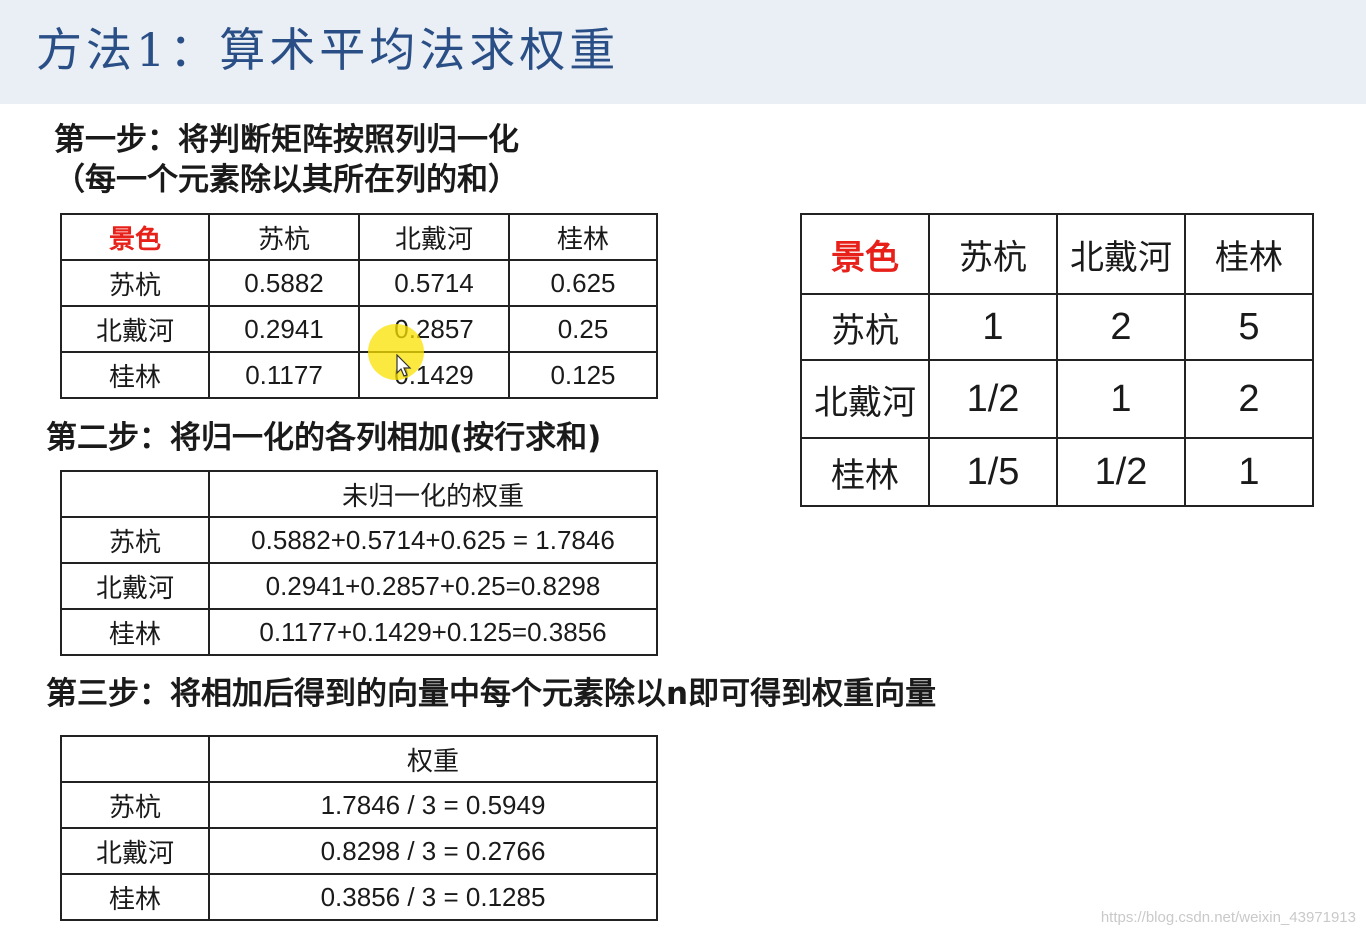 Image resolution: width=1366 pixels, height=934 pixels. Describe the element at coordinates (433, 805) in the screenshot. I see `table-cell: 1.7846 / 3 = 0.5949` at that location.